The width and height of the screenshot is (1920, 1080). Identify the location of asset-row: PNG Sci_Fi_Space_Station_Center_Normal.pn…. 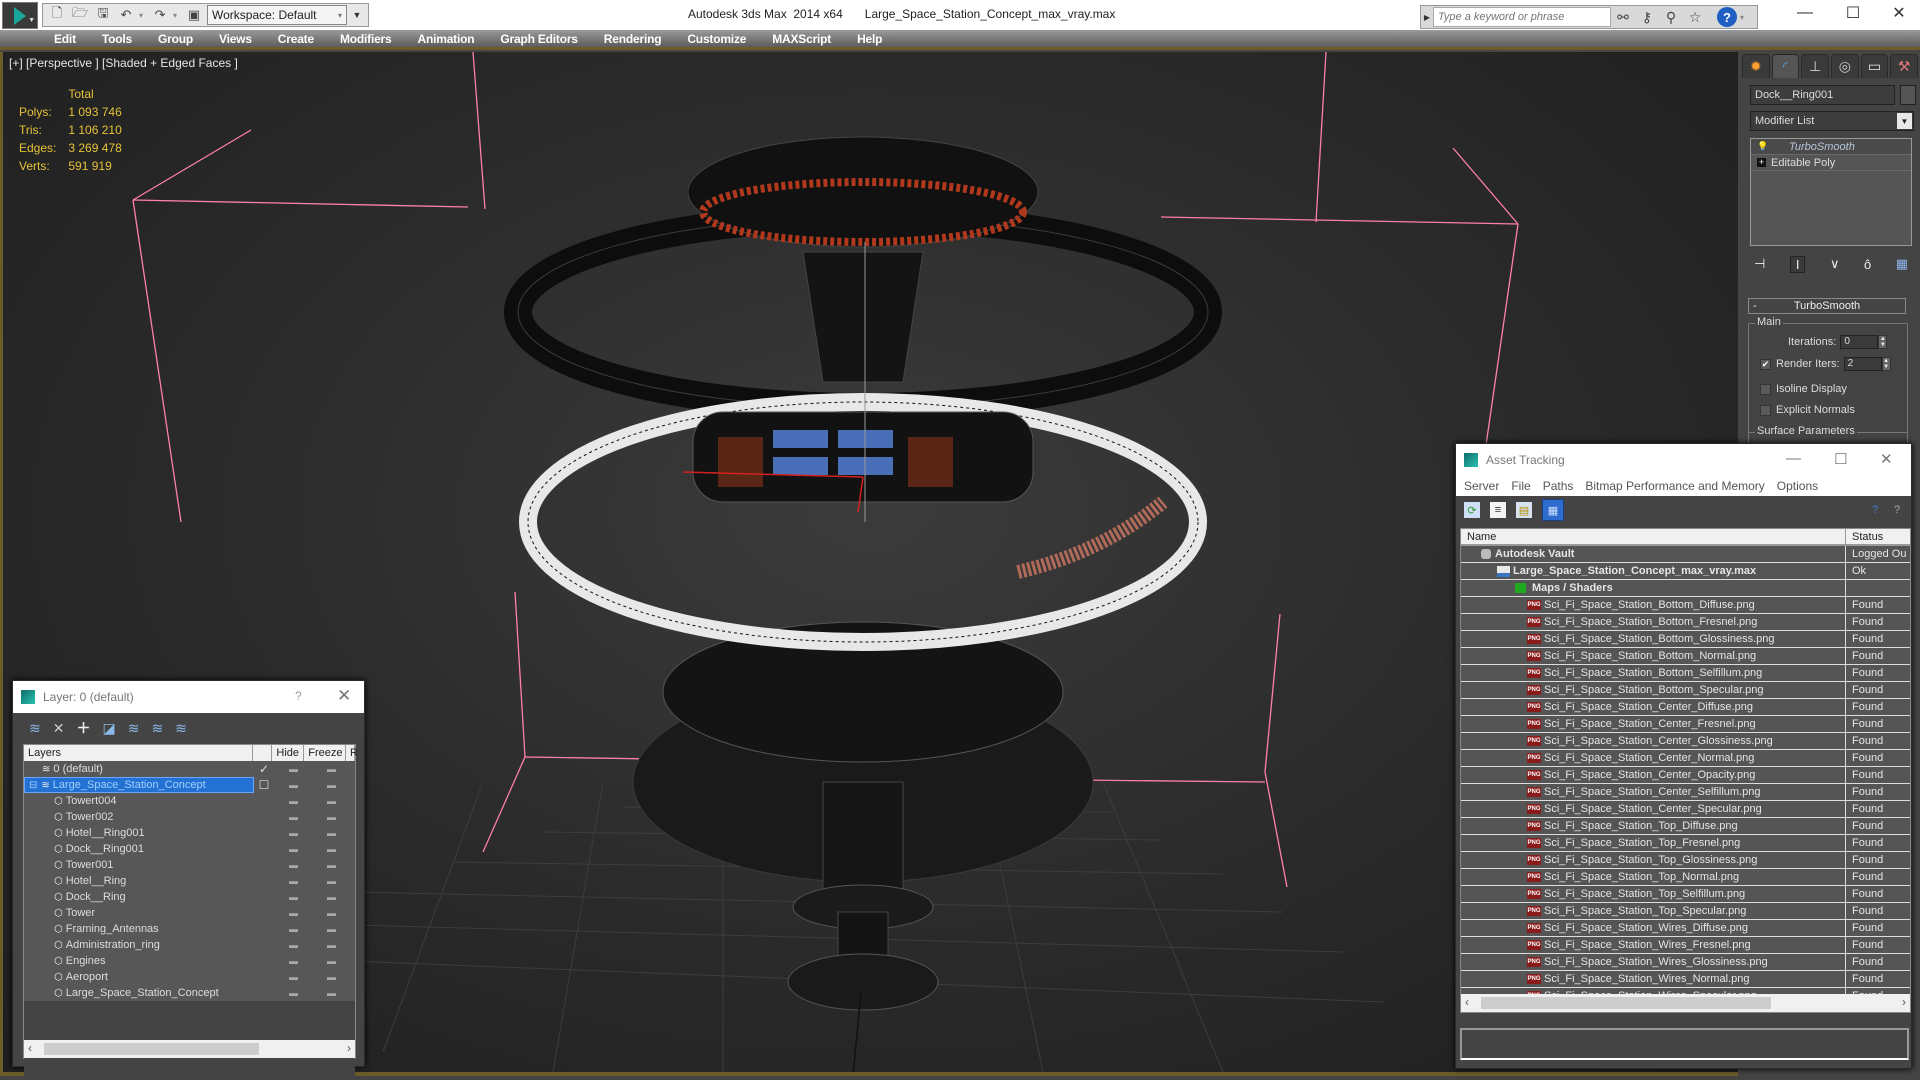
(1685, 758).